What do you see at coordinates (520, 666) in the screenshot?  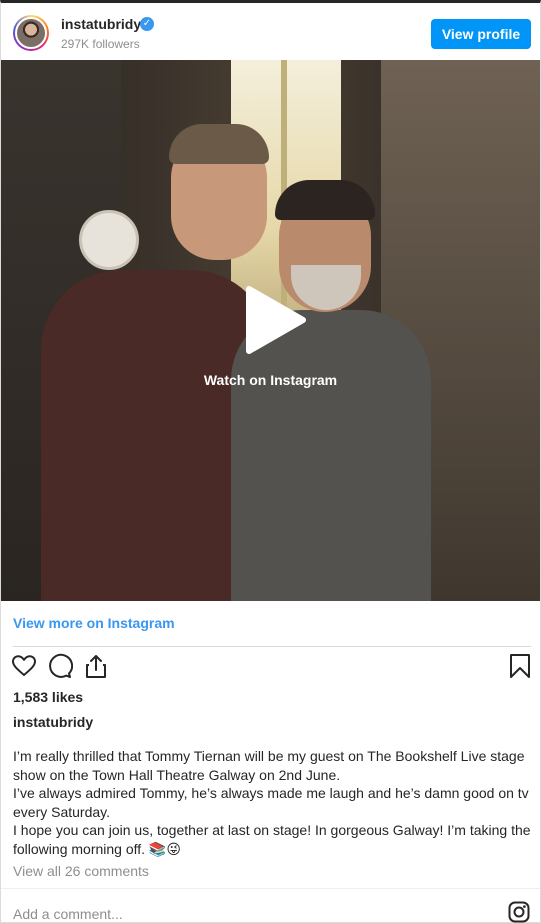 I see `bookmark-icon` at bounding box center [520, 666].